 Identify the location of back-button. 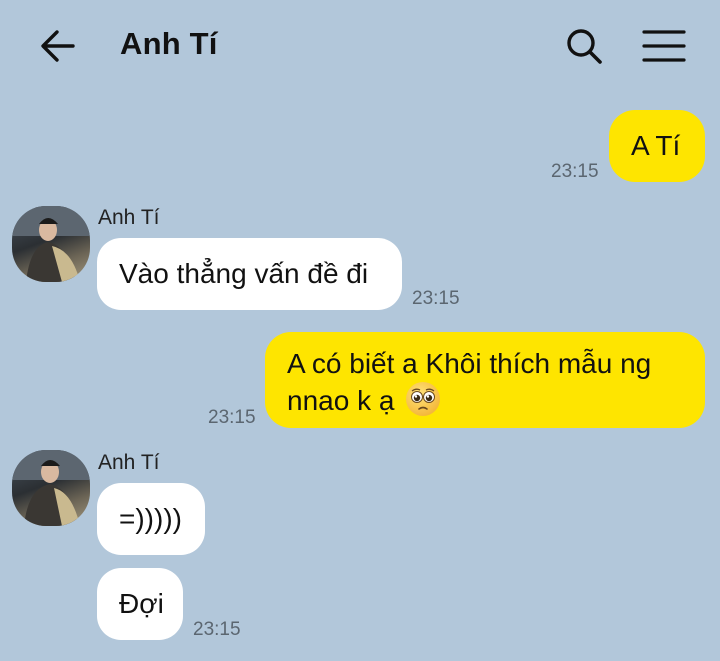
(58, 46).